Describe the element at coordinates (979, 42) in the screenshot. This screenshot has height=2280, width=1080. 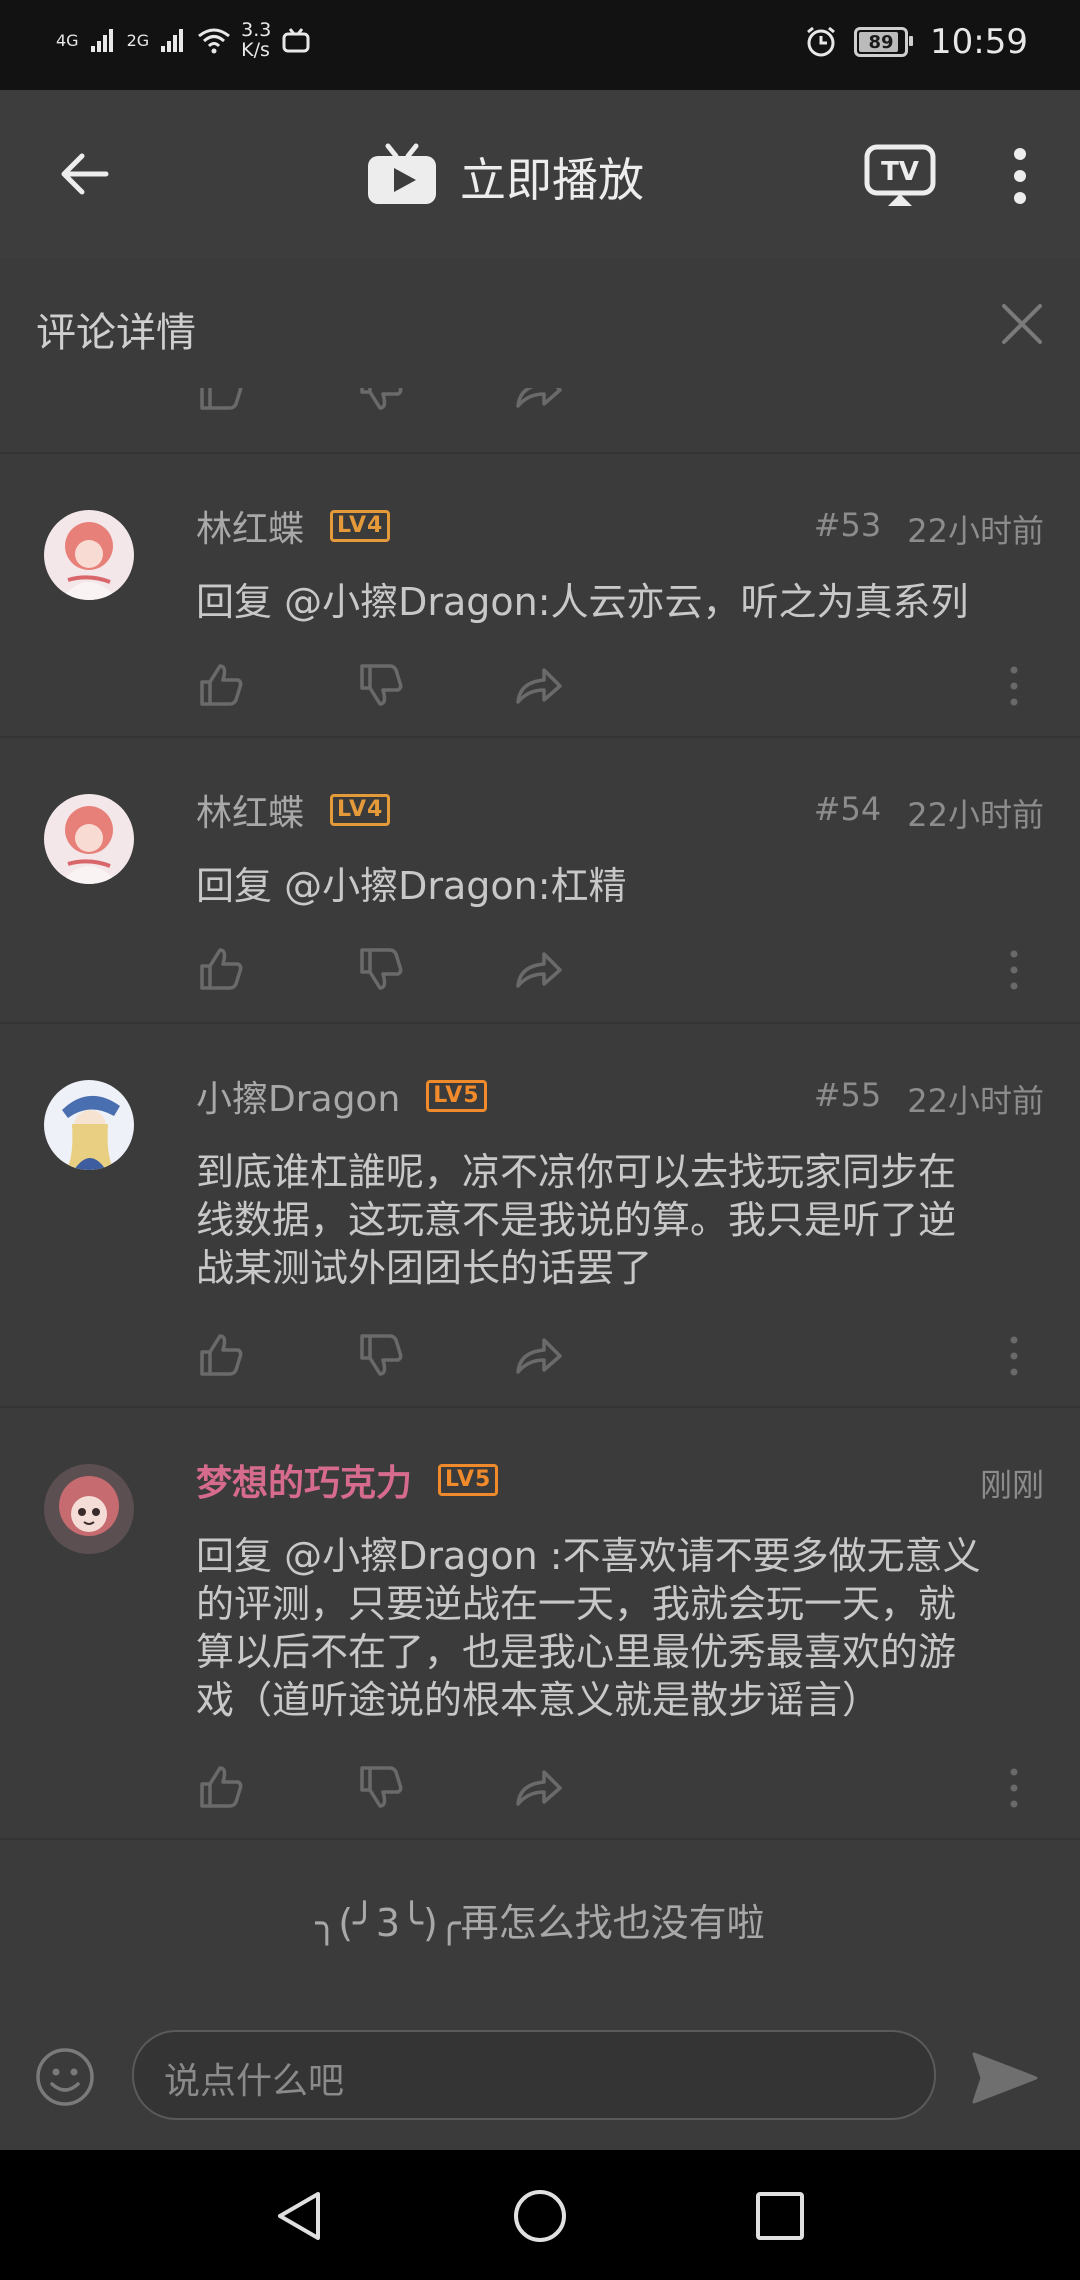
I see `clock: 10:59` at that location.